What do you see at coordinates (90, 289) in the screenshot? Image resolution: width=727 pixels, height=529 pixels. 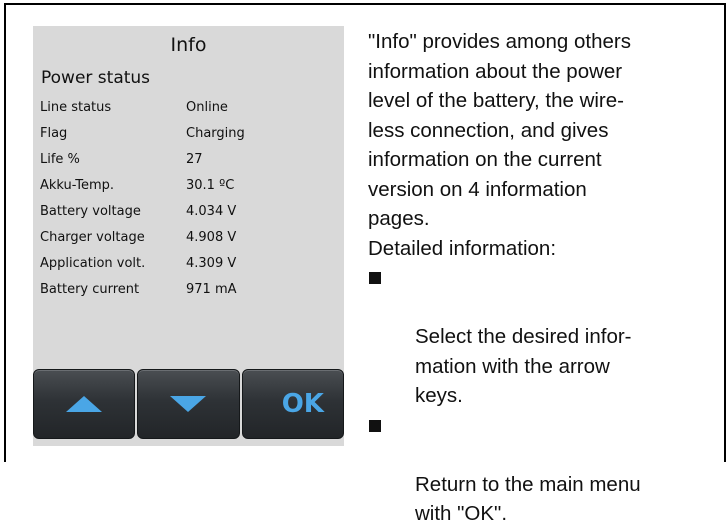 I see `info-row-label: Battery current` at bounding box center [90, 289].